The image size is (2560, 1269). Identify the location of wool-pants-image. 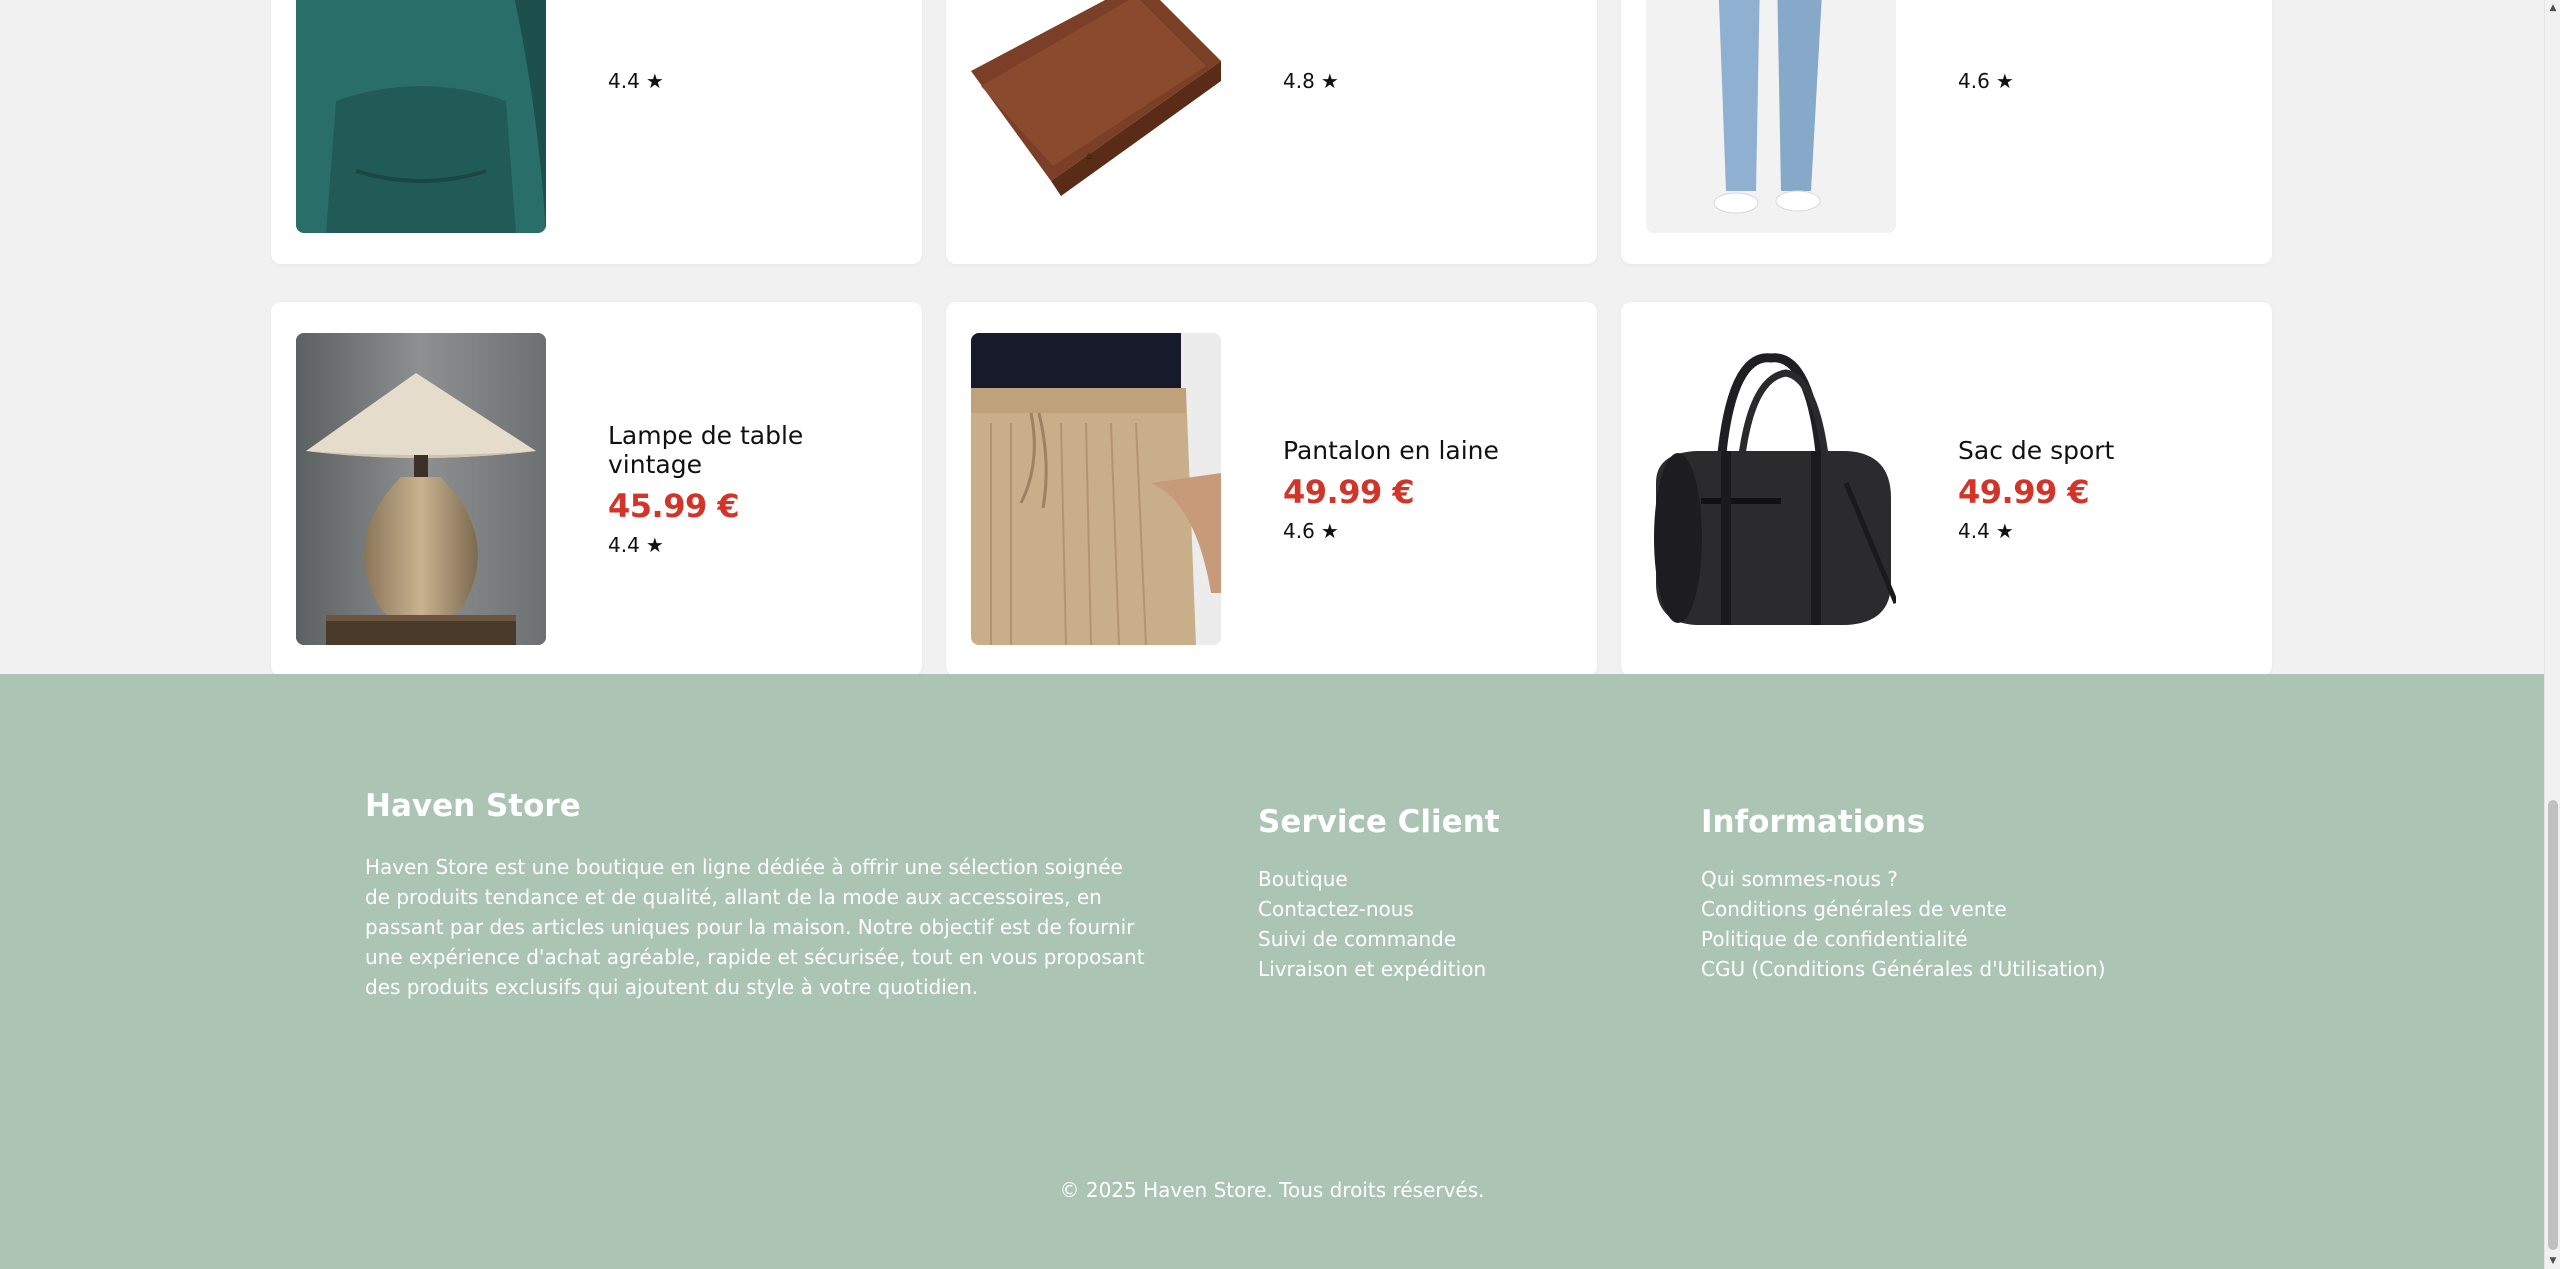
(1096, 489).